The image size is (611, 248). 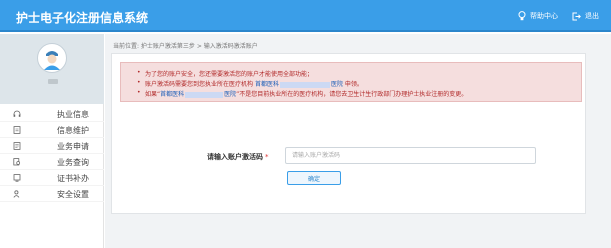 I want to click on notice-text: 账户激活码需要您到您执业所在医疗机构, so click(x=199, y=84).